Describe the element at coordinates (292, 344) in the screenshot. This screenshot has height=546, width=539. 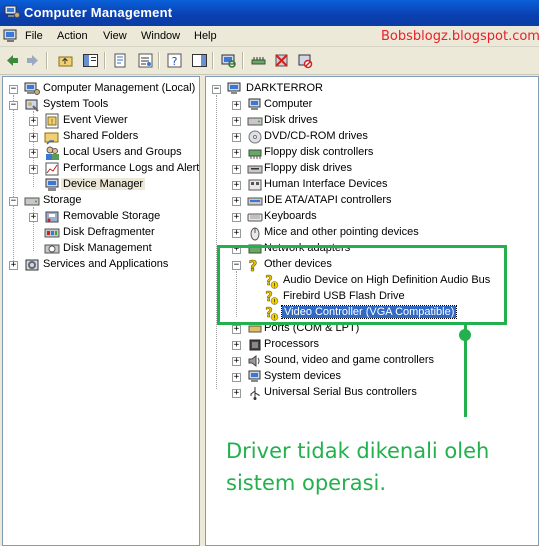
I see `tree-label: Processors` at that location.